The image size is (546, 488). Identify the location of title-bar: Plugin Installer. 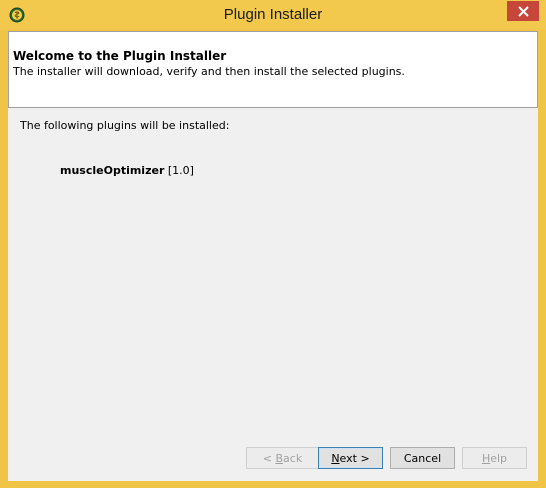
(273, 15).